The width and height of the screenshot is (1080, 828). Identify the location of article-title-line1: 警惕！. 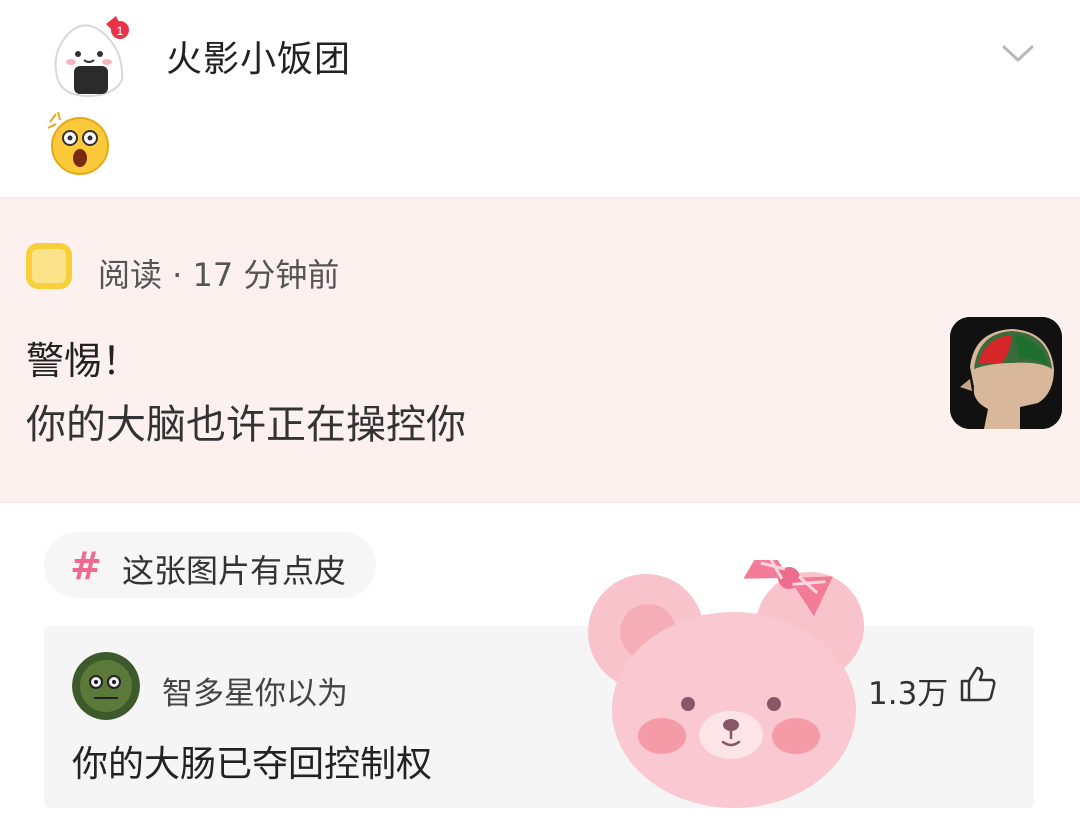
(83, 357).